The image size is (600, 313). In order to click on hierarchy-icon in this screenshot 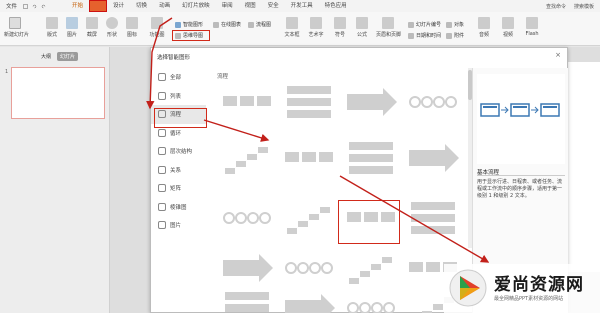, I will do `click(162, 151)`.